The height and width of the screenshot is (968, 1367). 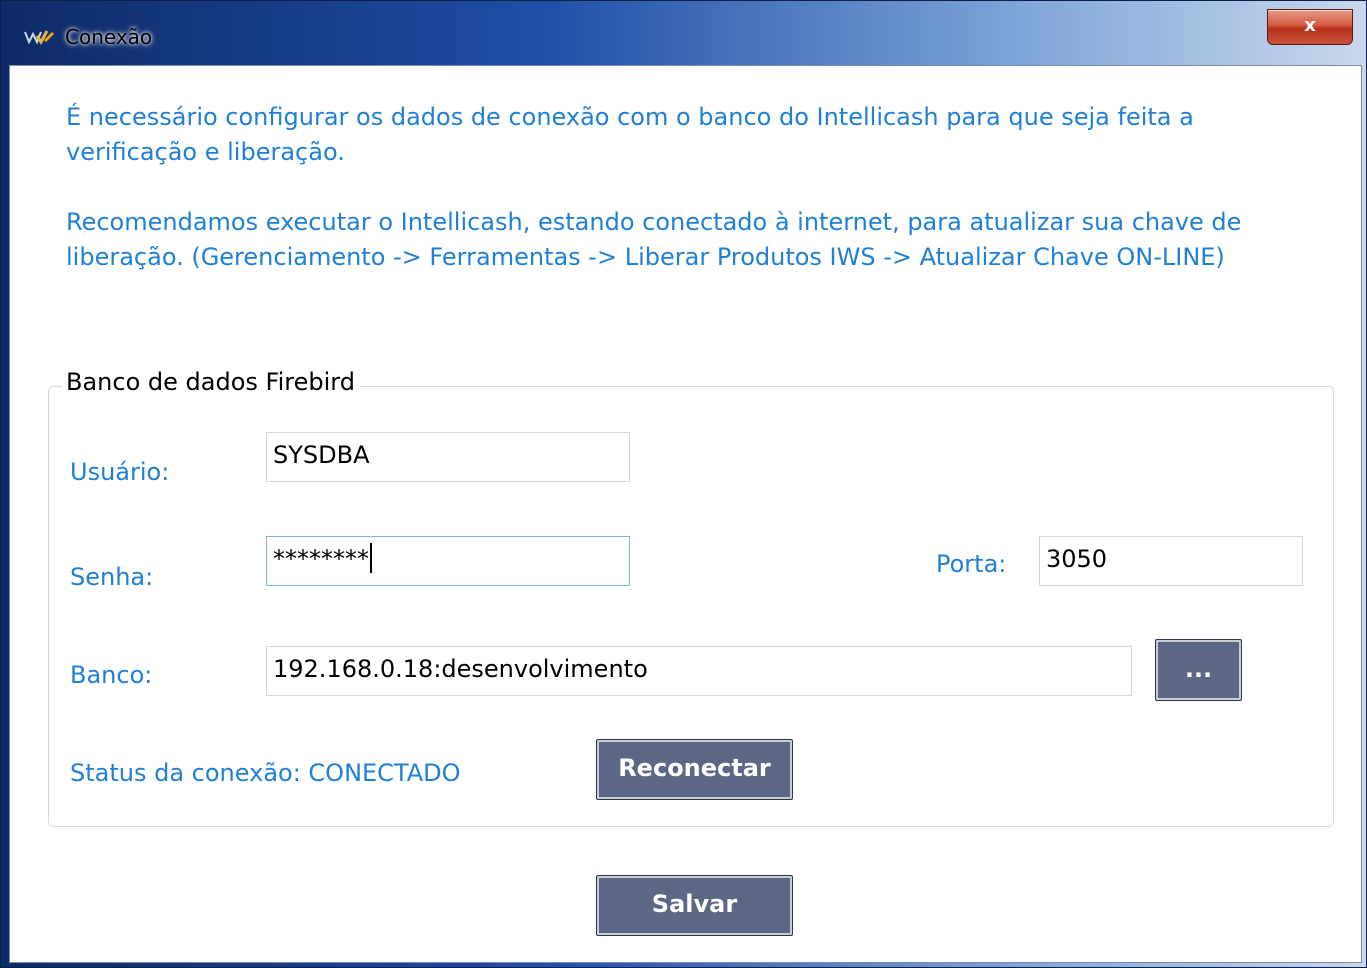 I want to click on usuario-label: Usuário:, so click(x=120, y=472).